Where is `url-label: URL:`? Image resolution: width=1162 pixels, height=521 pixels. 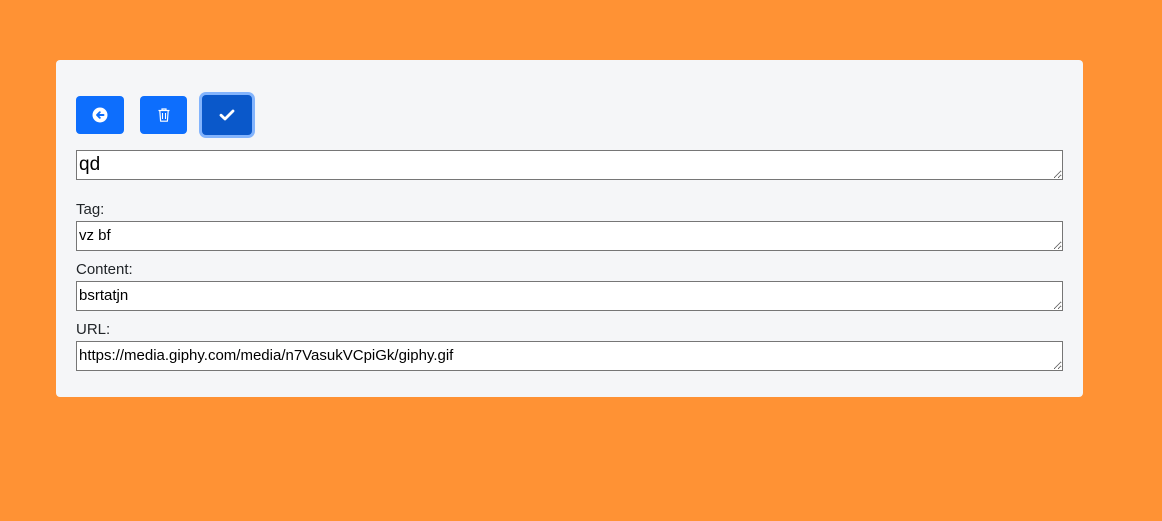
url-label: URL: is located at coordinates (93, 329).